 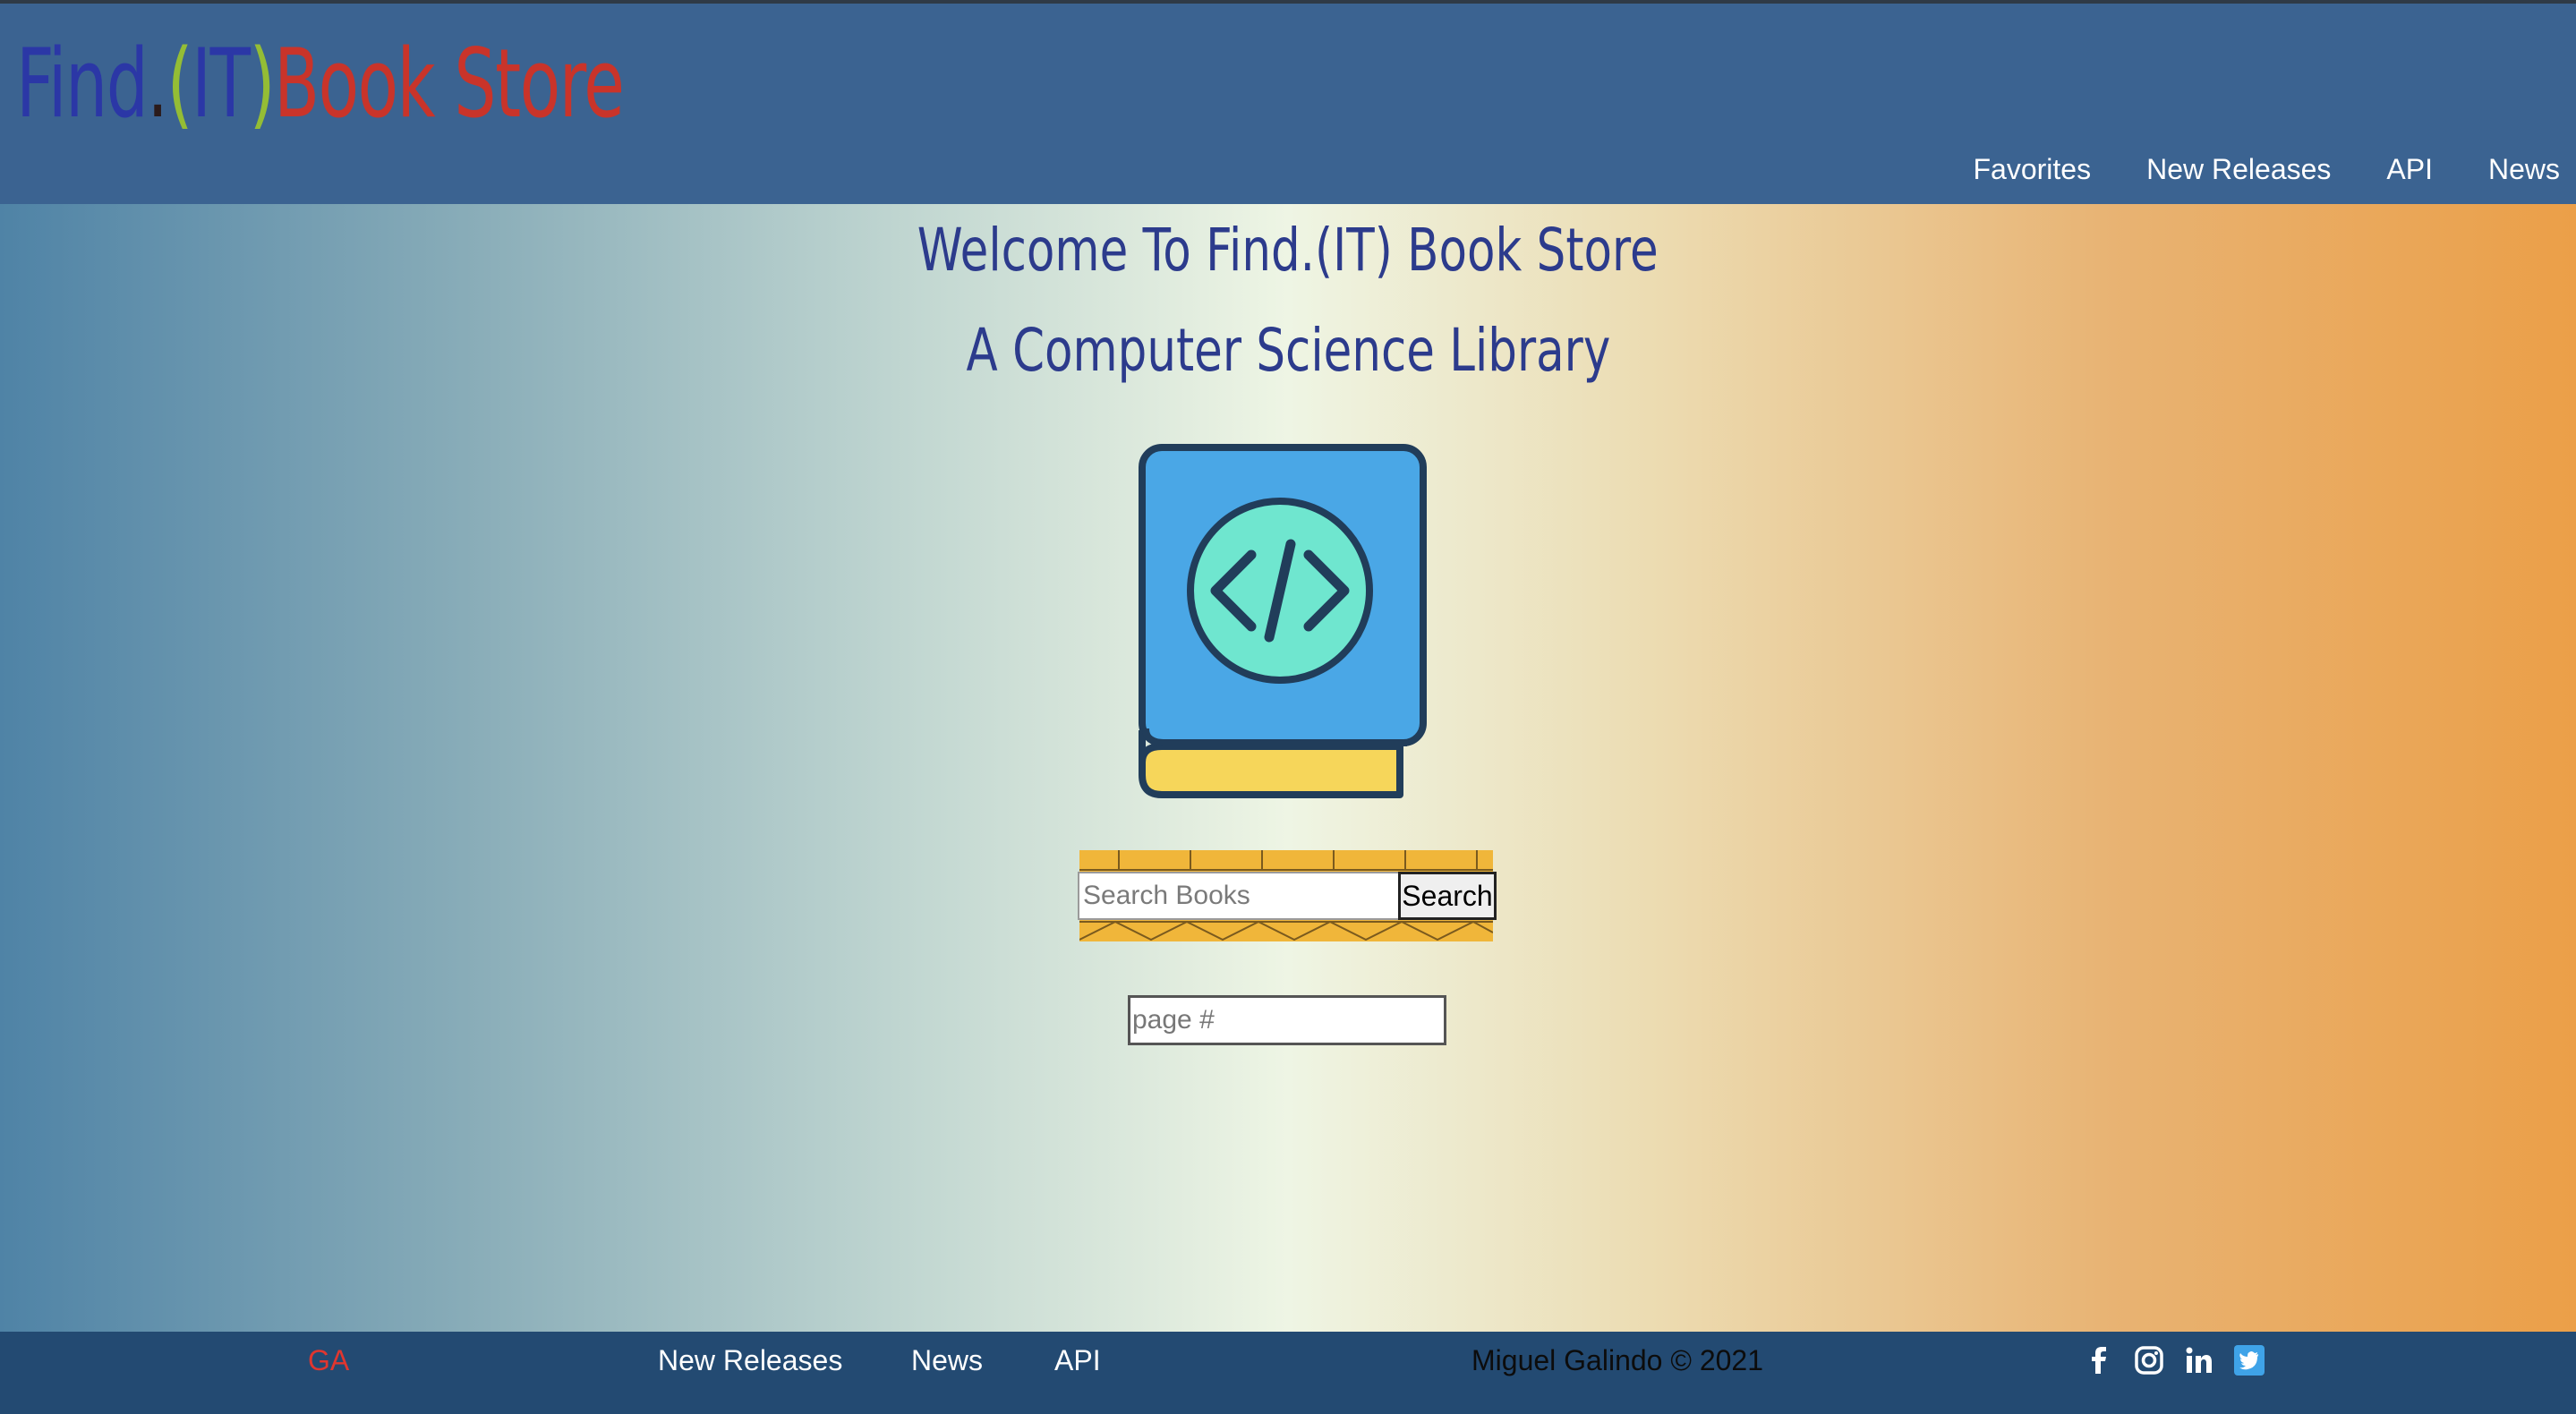 I want to click on footer-link-news: News, so click(x=947, y=1360).